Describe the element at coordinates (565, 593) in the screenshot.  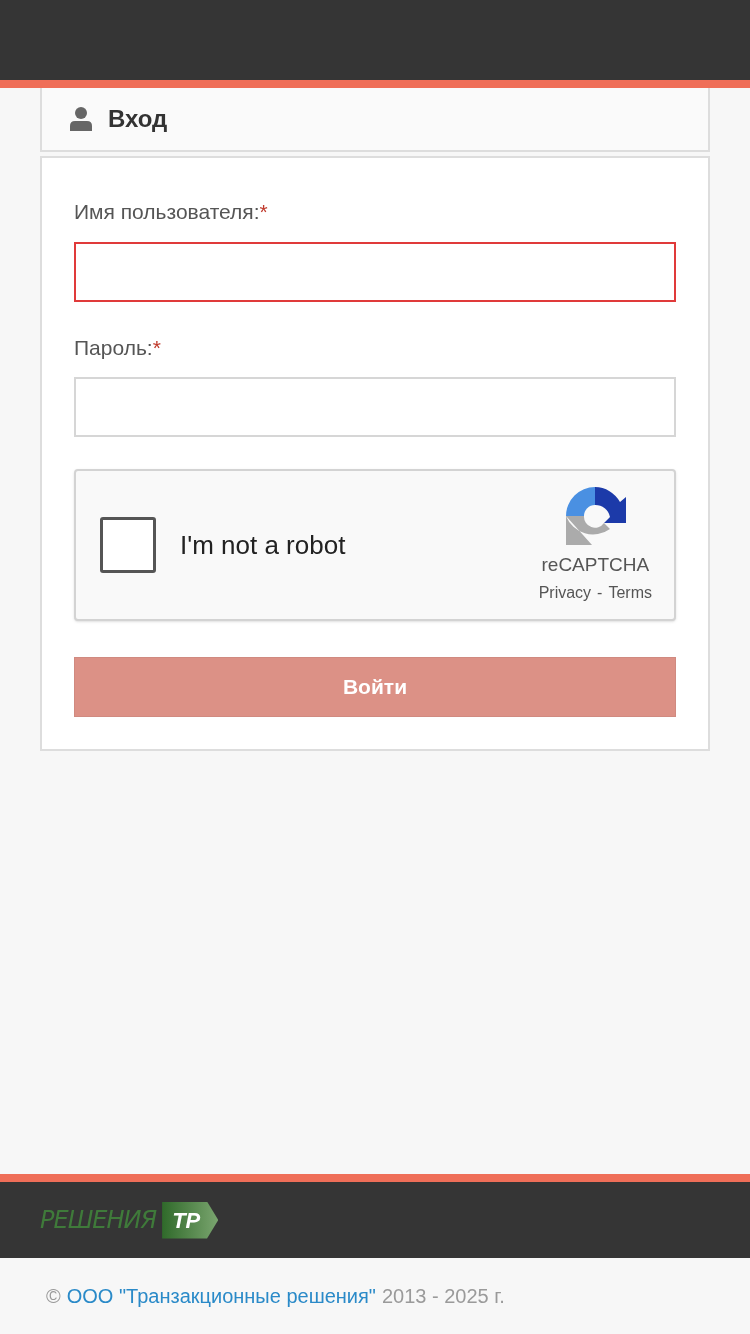
I see `privacy-link: Privacy` at that location.